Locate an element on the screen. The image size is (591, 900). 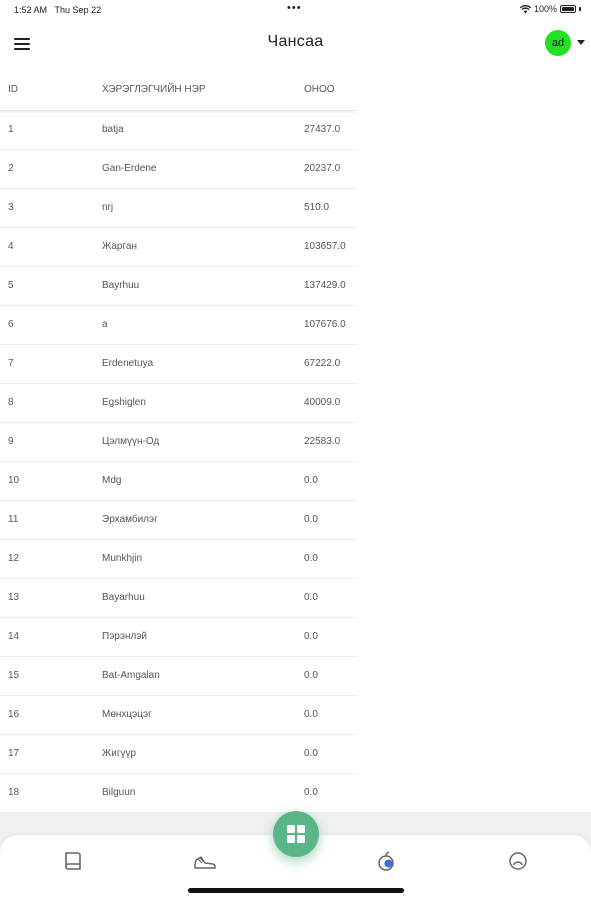
profile-icon is located at coordinates (518, 861).